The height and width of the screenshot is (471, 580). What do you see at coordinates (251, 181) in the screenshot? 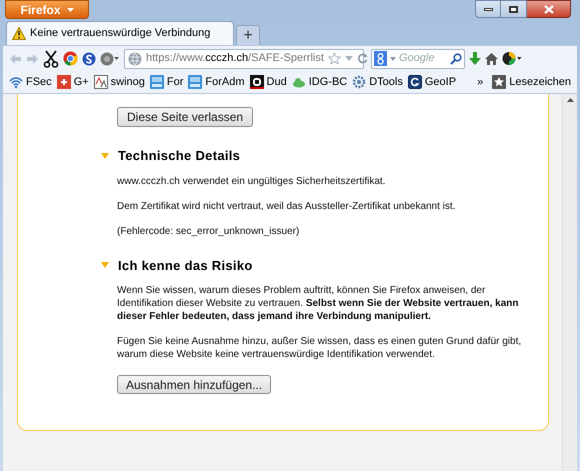
I see `paragraph: www.ccczh.ch verwendet ein ungültiges Sicherheitszertifikat.` at bounding box center [251, 181].